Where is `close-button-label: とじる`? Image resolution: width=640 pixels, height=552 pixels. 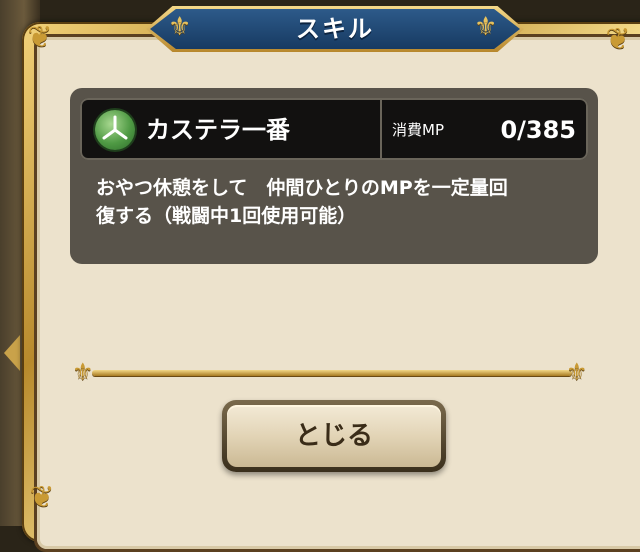 close-button-label: とじる is located at coordinates (333, 436).